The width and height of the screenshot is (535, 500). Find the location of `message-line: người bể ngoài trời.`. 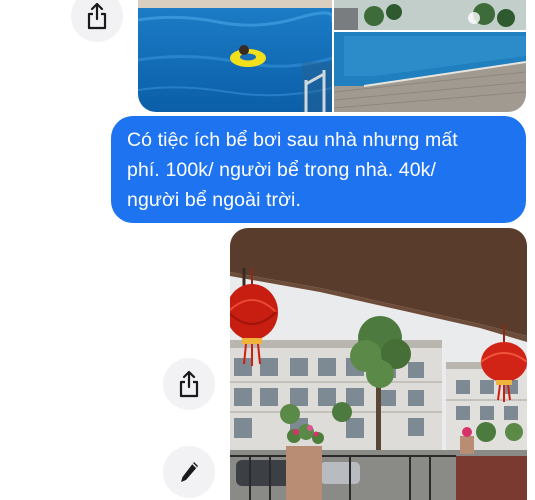

message-line: người bể ngoài trời. is located at coordinates (214, 200).